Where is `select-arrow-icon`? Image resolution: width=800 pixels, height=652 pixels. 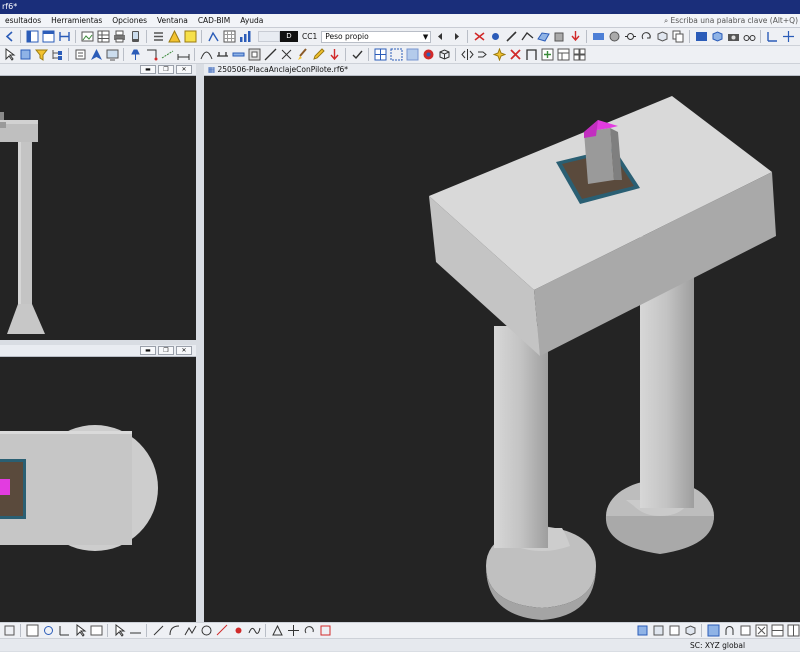
select-arrow-icon is located at coordinates (119, 631).